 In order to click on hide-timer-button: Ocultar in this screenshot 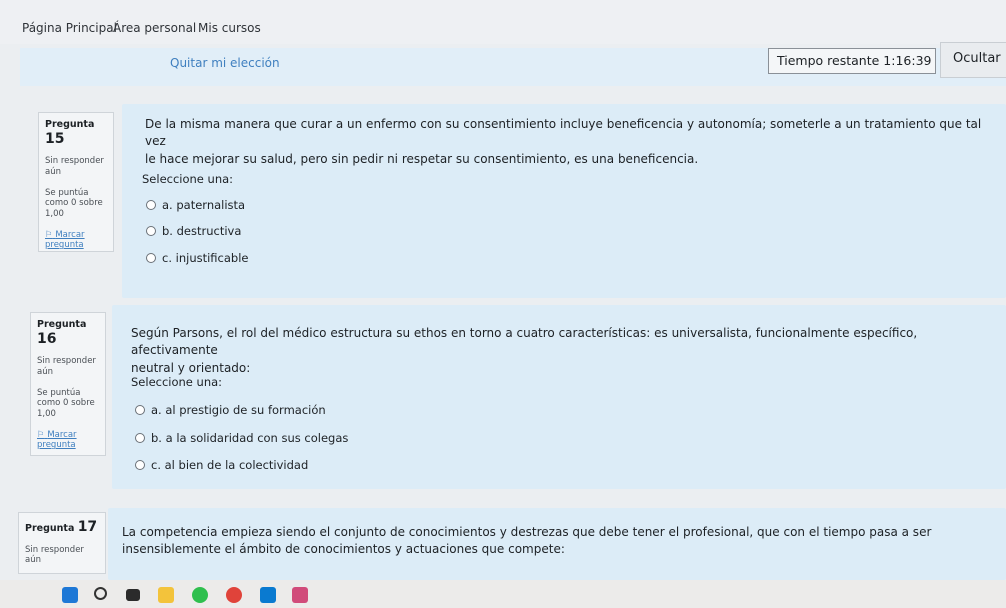, I will do `click(973, 60)`.